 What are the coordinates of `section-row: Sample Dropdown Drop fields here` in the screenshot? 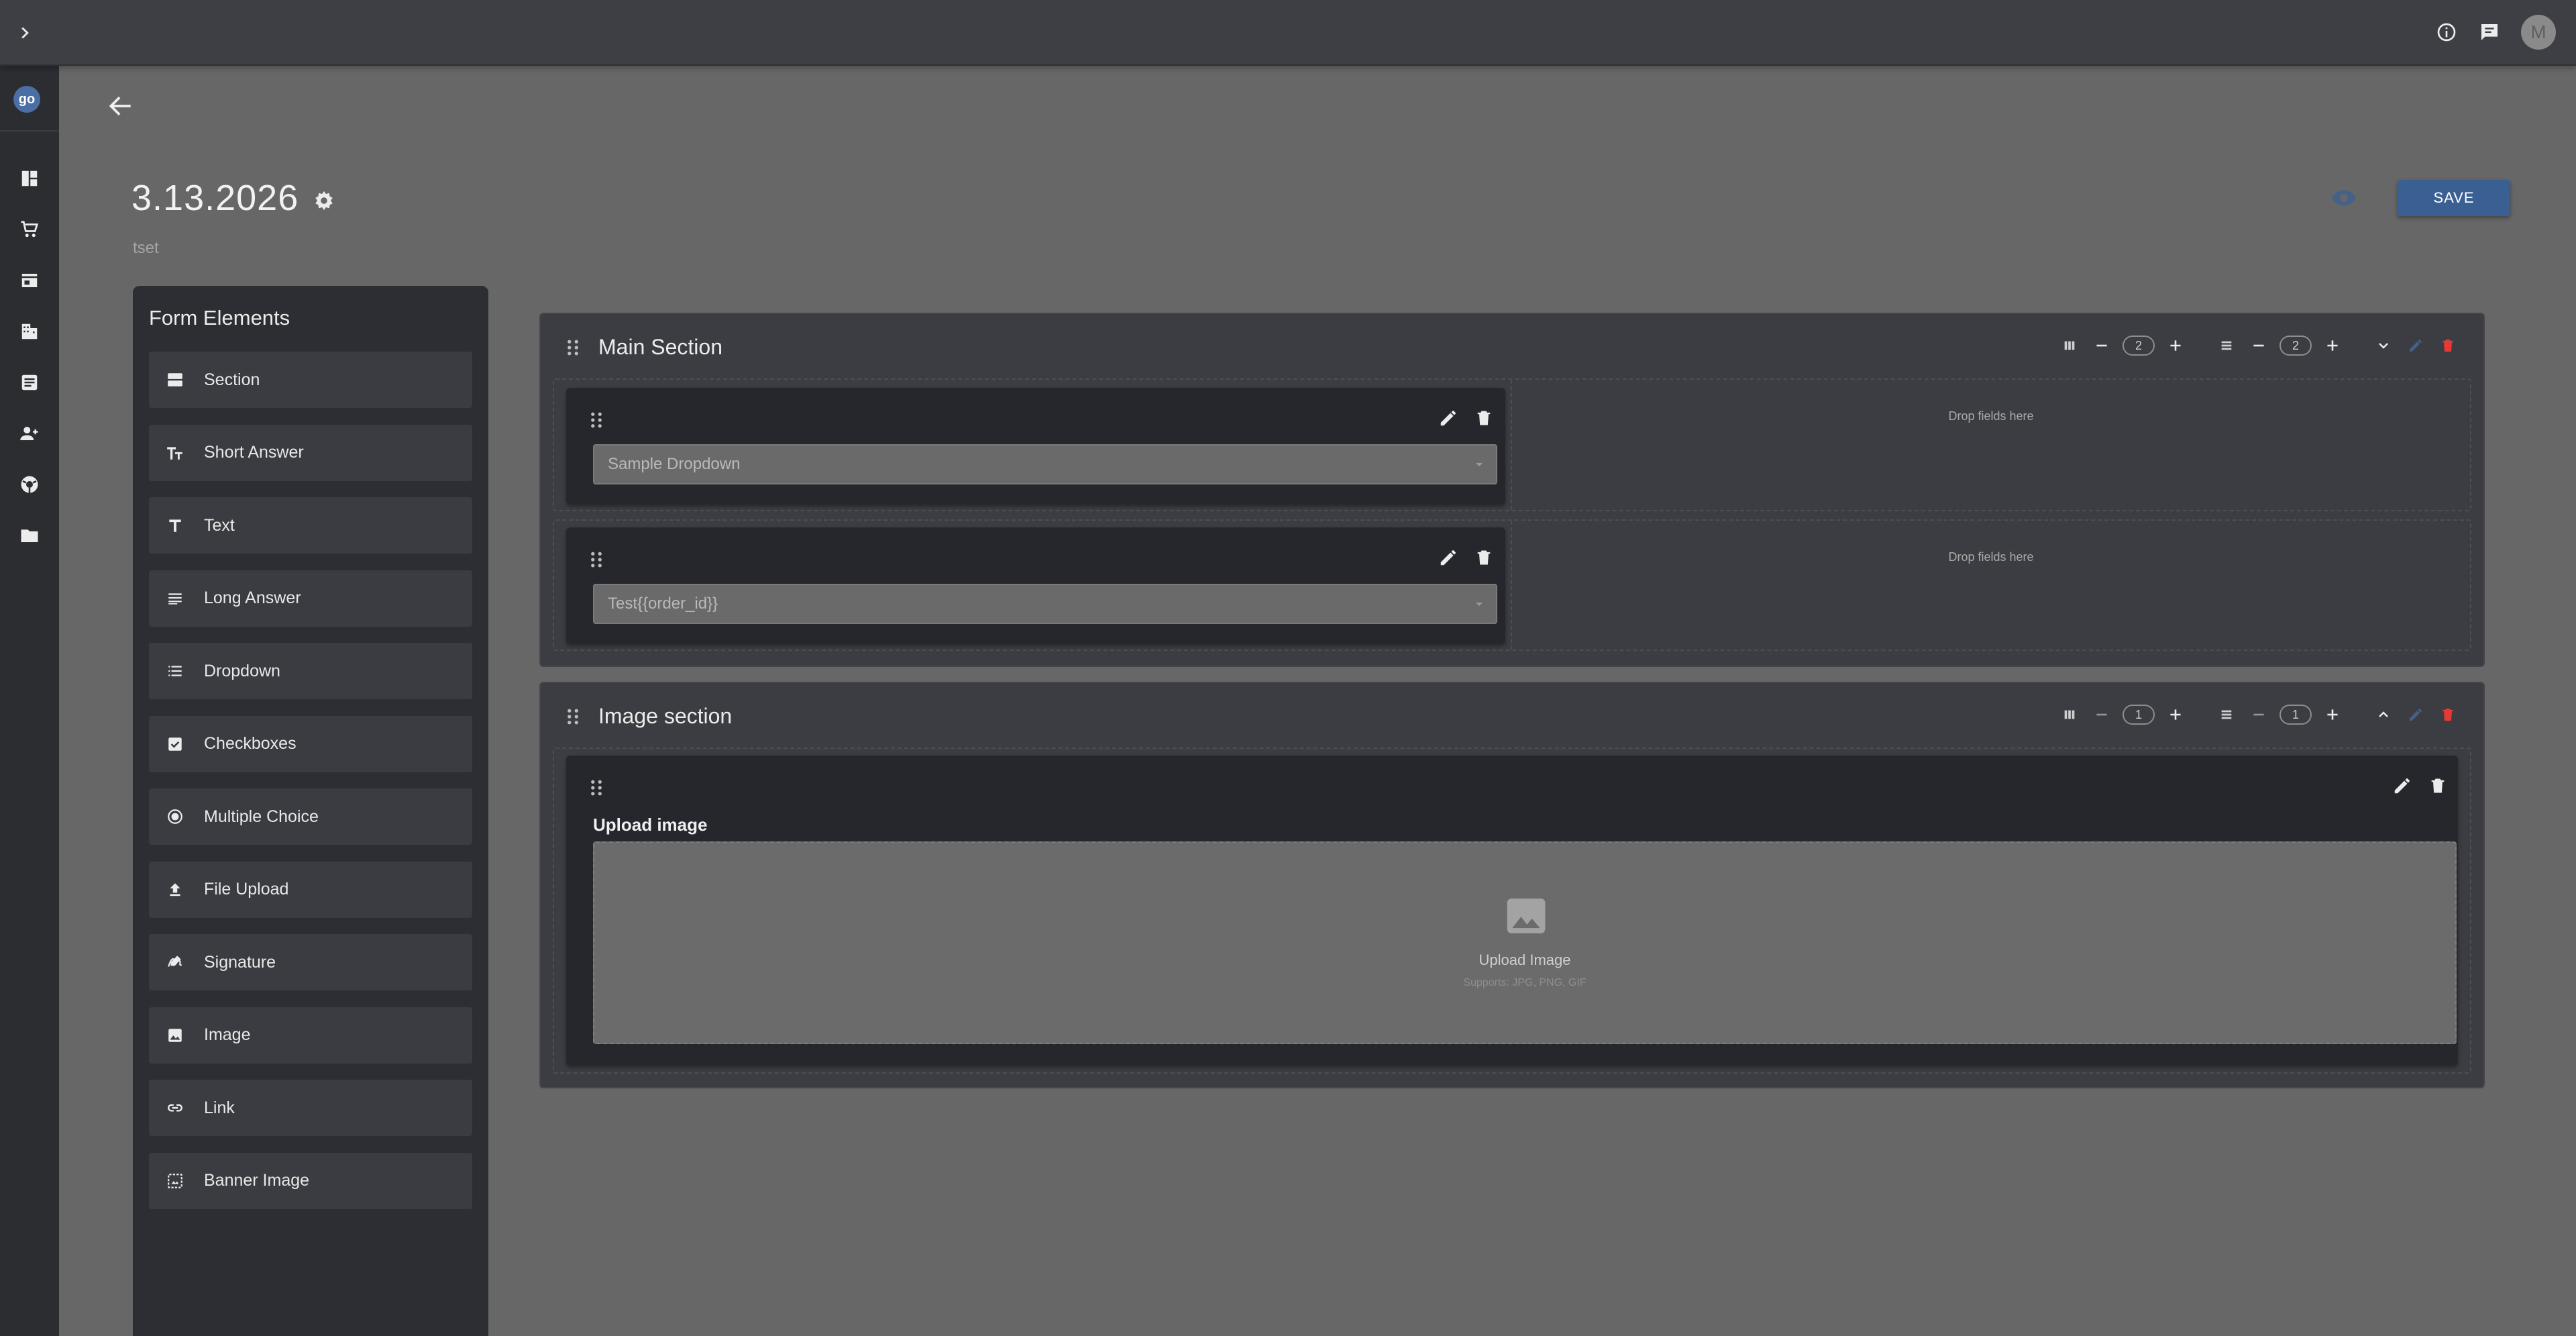 It's located at (1512, 444).